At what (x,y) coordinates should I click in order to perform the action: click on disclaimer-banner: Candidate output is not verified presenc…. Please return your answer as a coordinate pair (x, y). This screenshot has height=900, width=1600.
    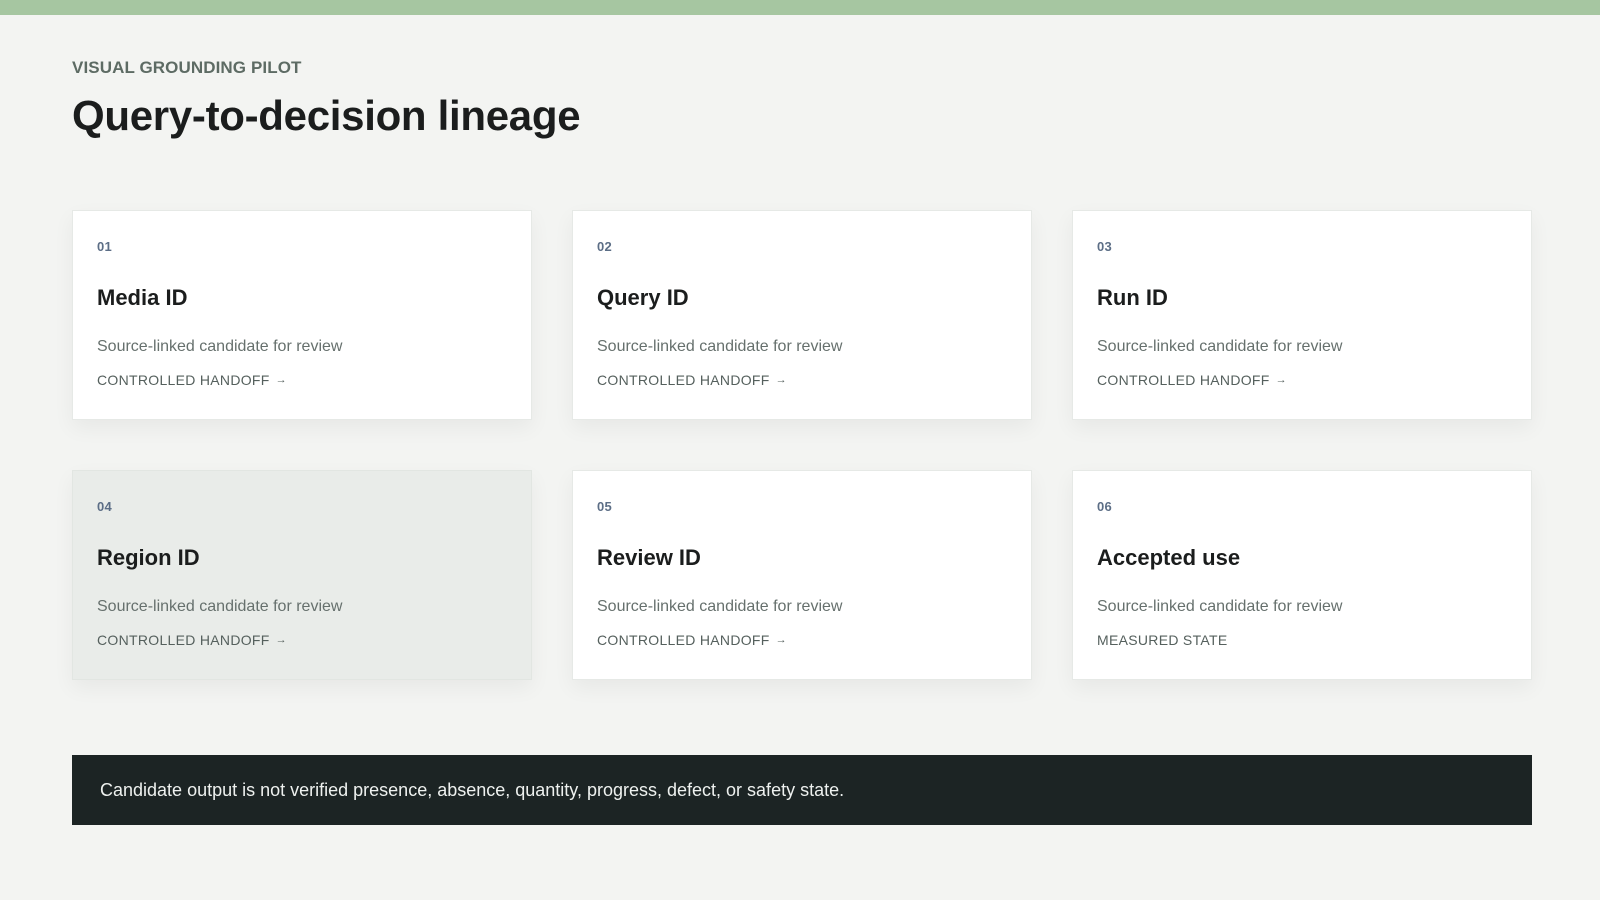
    Looking at the image, I should click on (802, 790).